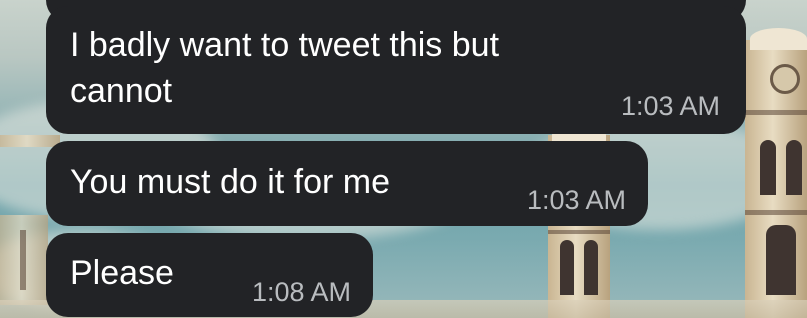 Image resolution: width=807 pixels, height=318 pixels. I want to click on message-text: Please, so click(122, 273).